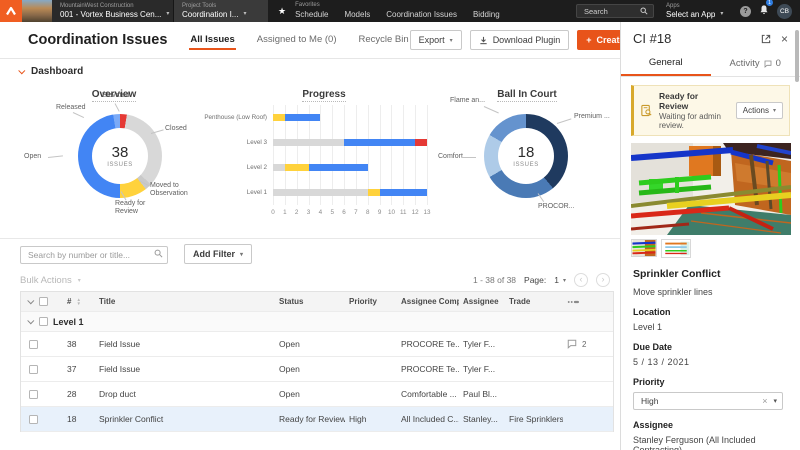 This screenshot has height=450, width=800. Describe the element at coordinates (615, 11) in the screenshot. I see `global-search-input: Search` at that location.